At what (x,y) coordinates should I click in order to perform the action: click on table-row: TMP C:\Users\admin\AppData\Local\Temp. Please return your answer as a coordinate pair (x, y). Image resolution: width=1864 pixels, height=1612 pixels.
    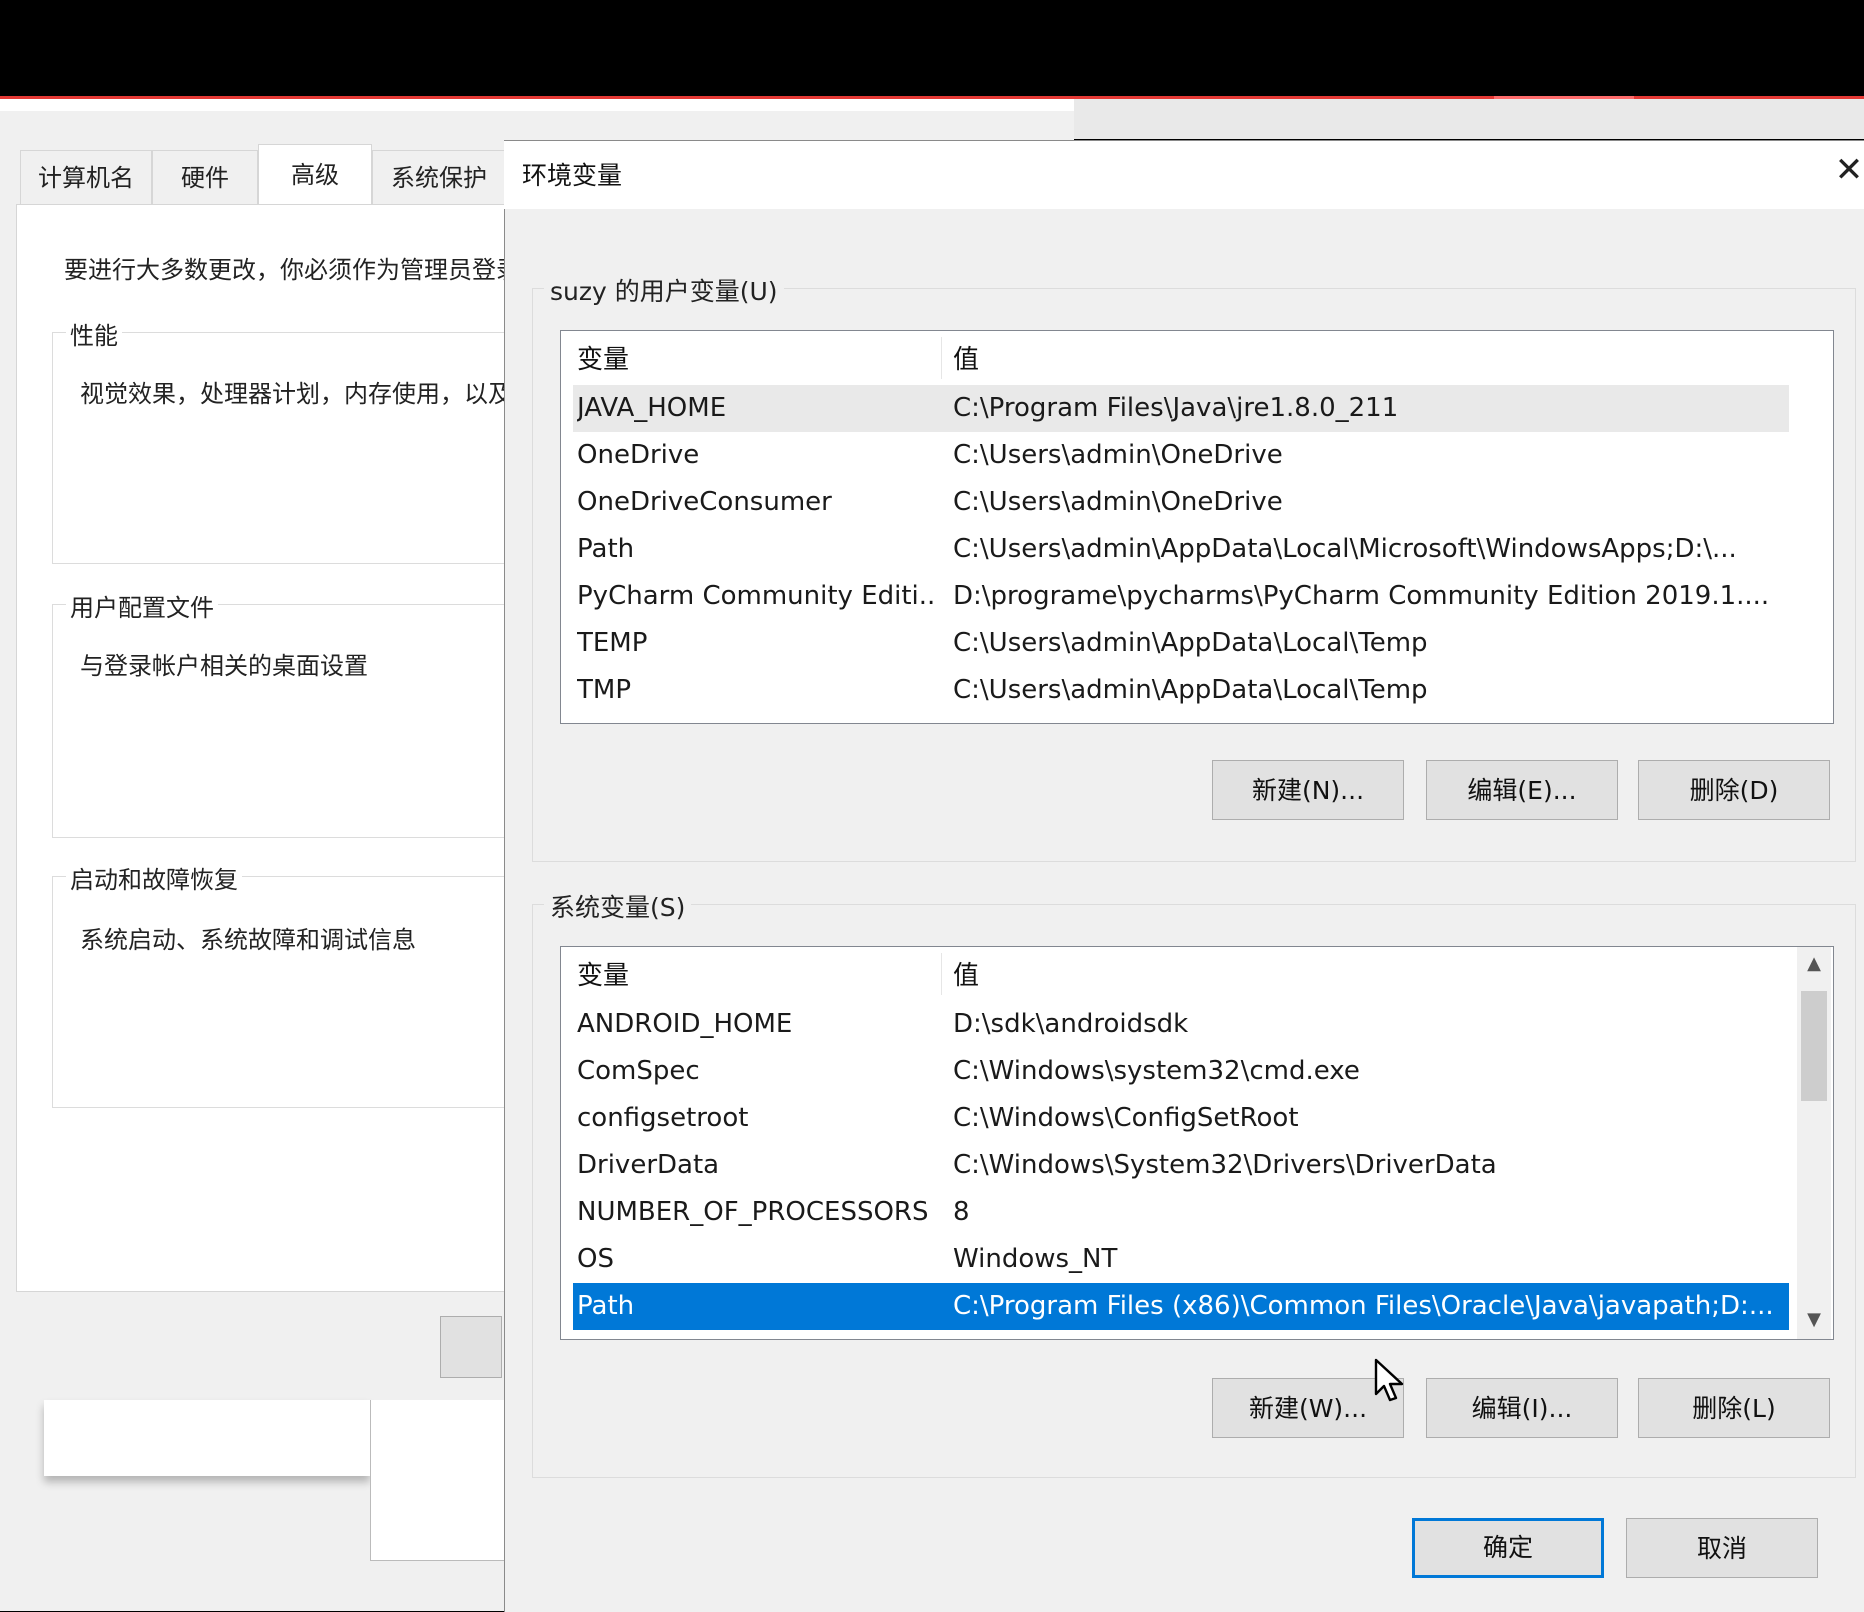
    Looking at the image, I should click on (1181, 690).